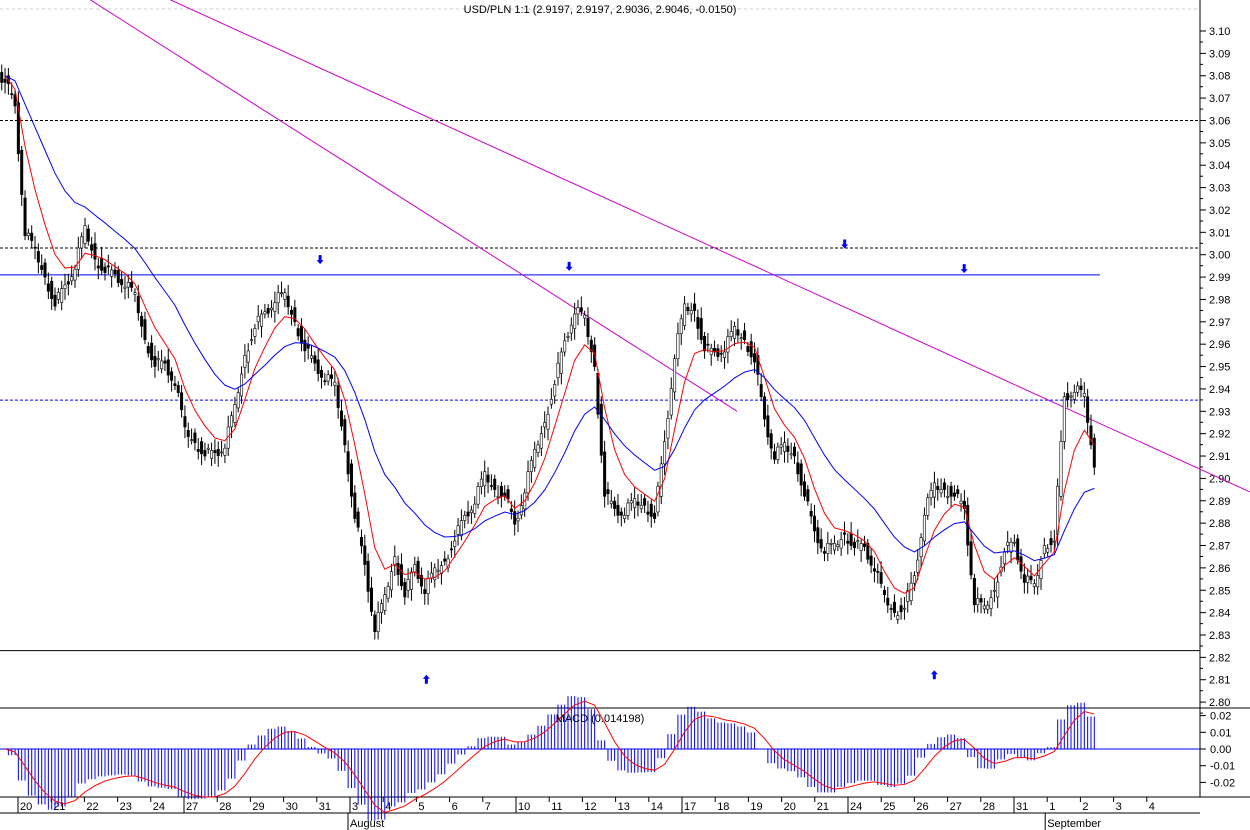 The height and width of the screenshot is (830, 1250). Describe the element at coordinates (1219, 368) in the screenshot. I see `y-tick-label: 2.95` at that location.